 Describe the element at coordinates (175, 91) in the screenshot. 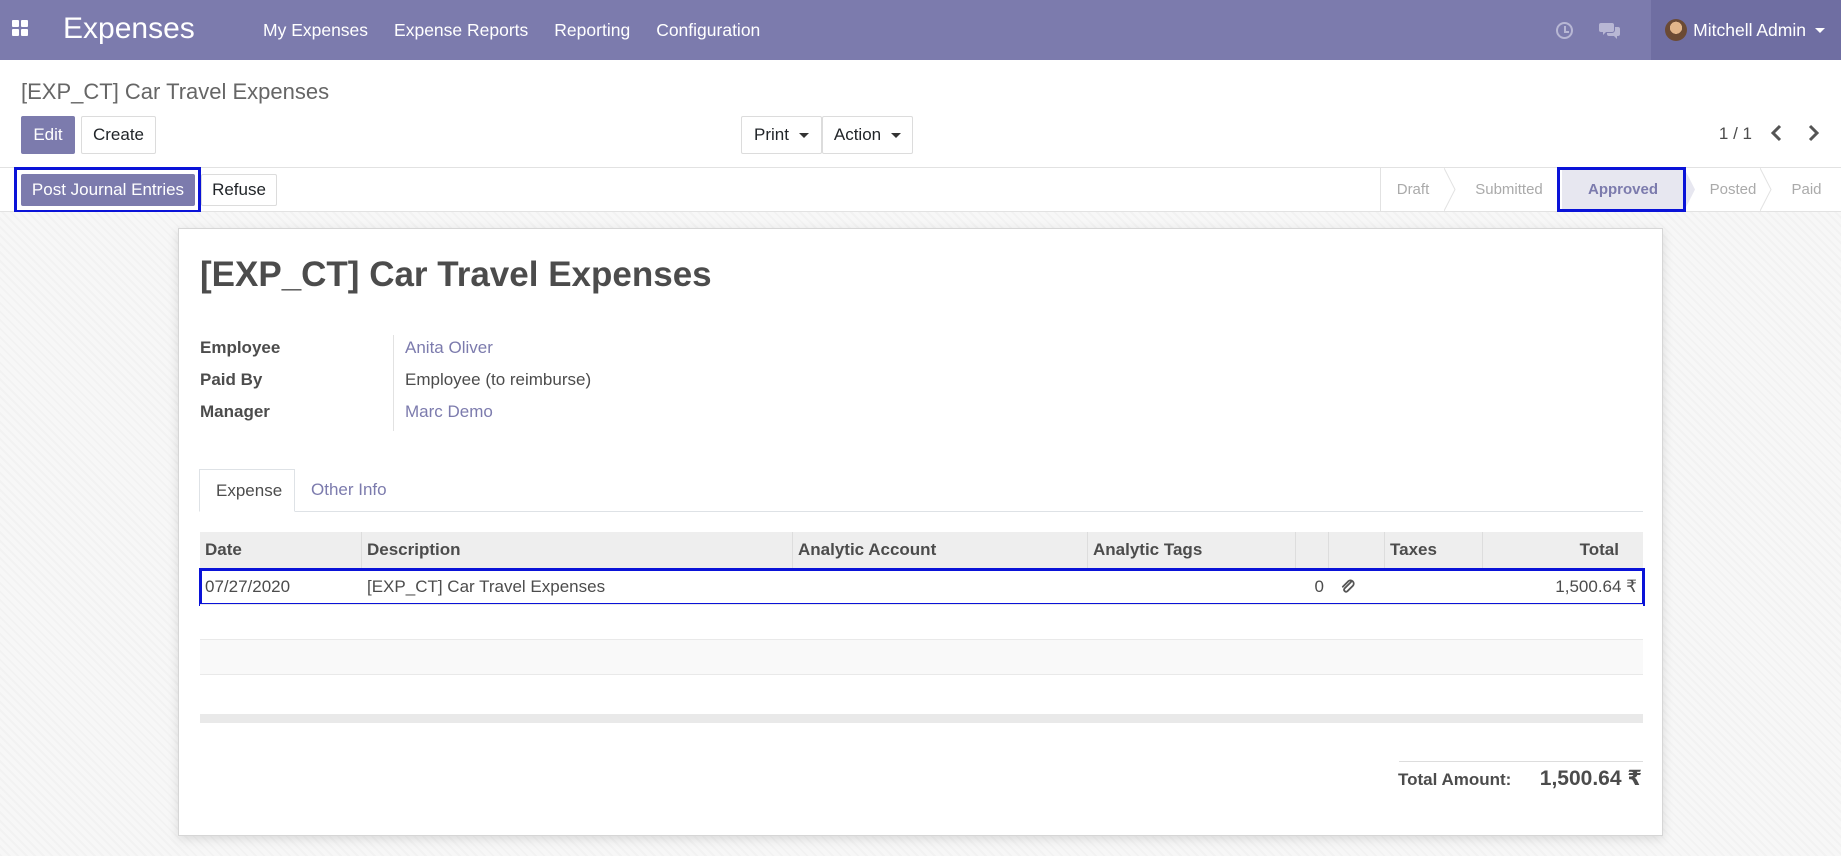

I see `breadcrumb: [EXP_CT] Car Travel Expenses` at that location.